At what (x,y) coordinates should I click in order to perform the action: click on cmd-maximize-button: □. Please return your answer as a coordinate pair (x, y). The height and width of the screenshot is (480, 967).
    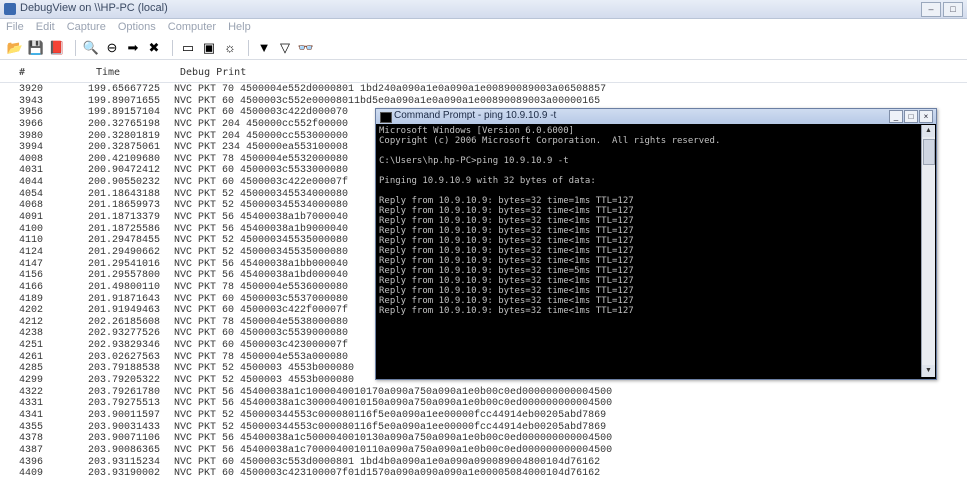
    Looking at the image, I should click on (911, 116).